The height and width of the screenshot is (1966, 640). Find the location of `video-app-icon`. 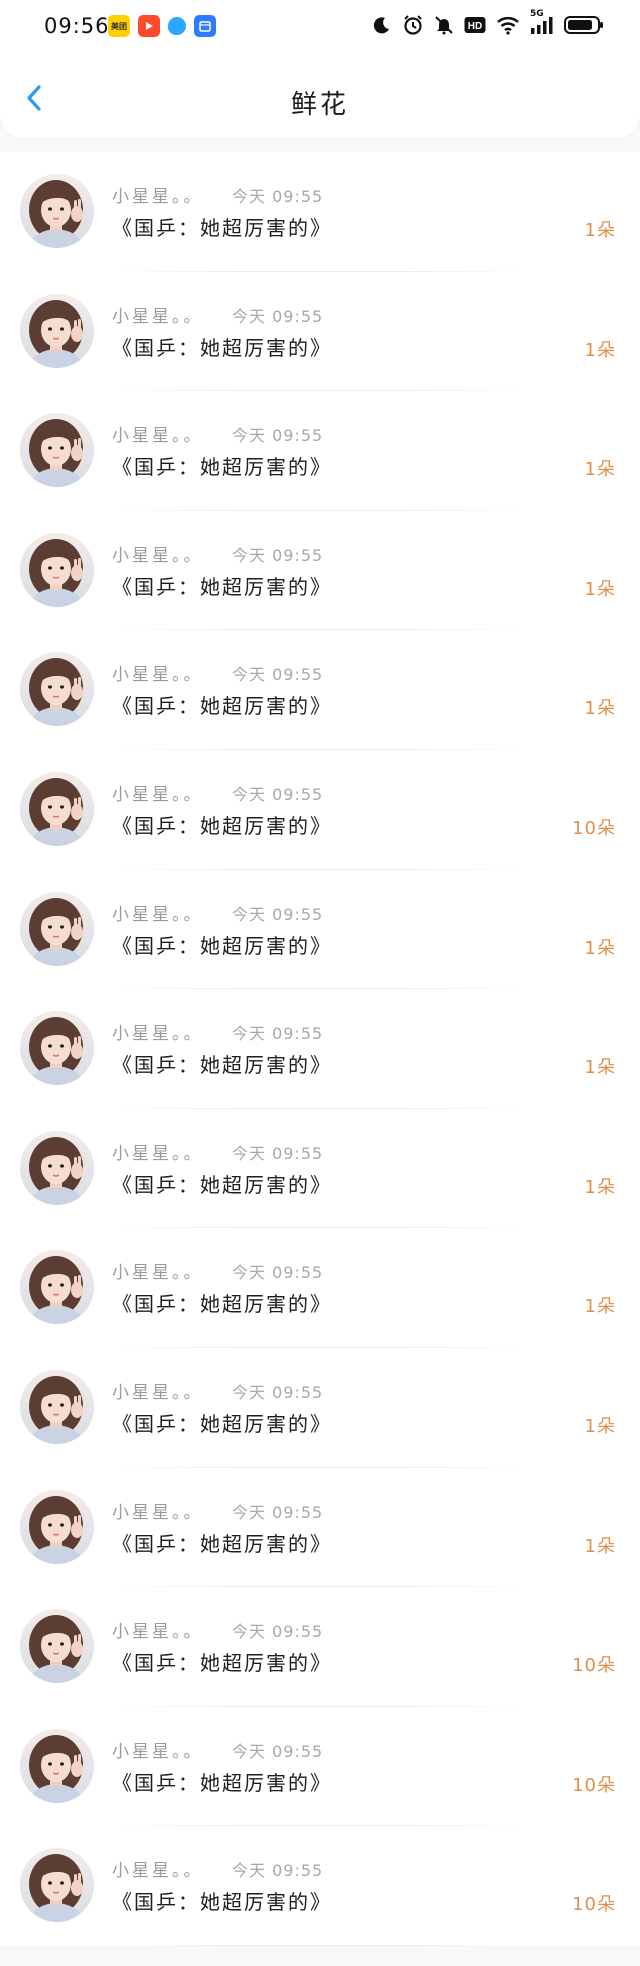

video-app-icon is located at coordinates (149, 26).